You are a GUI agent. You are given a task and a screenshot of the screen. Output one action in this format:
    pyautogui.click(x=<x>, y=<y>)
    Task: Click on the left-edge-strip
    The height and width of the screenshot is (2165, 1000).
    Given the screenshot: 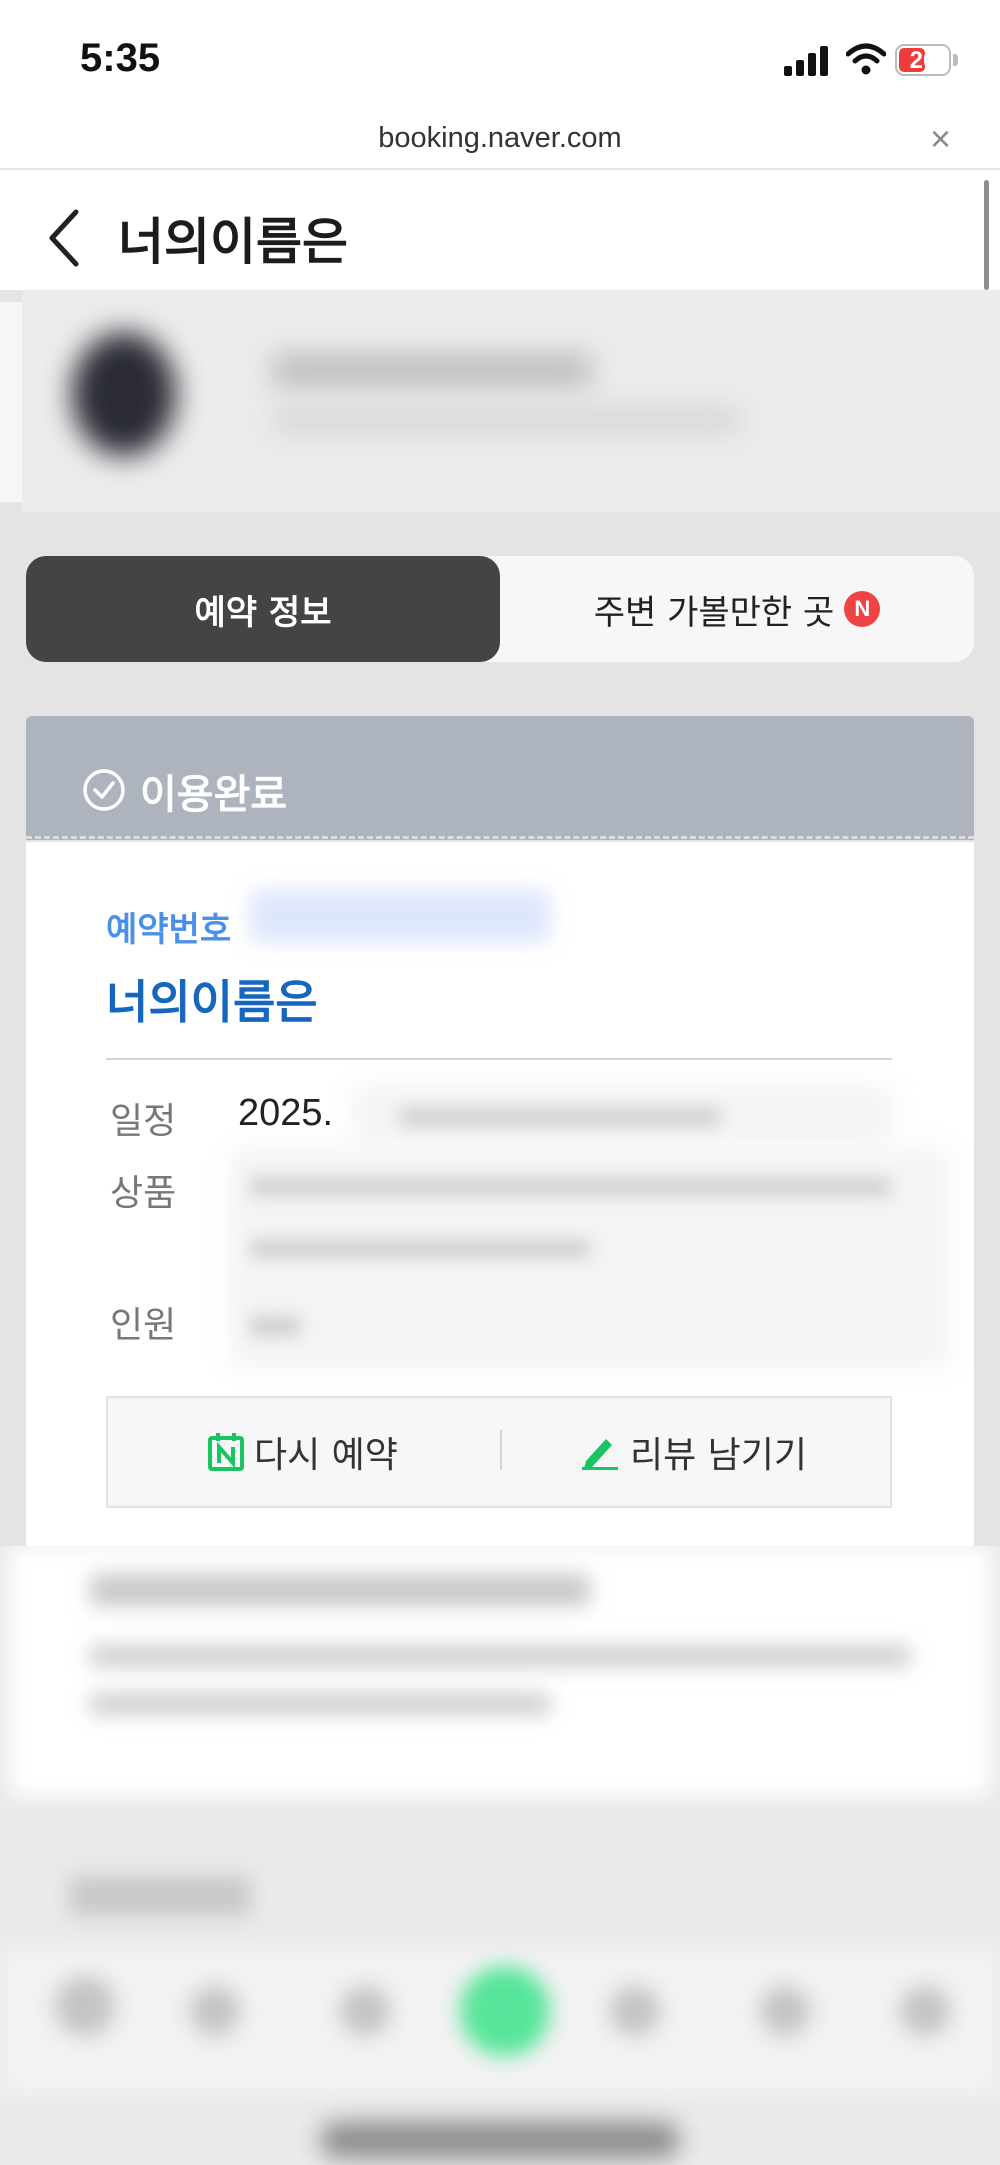 What is the action you would take?
    pyautogui.click(x=12, y=402)
    